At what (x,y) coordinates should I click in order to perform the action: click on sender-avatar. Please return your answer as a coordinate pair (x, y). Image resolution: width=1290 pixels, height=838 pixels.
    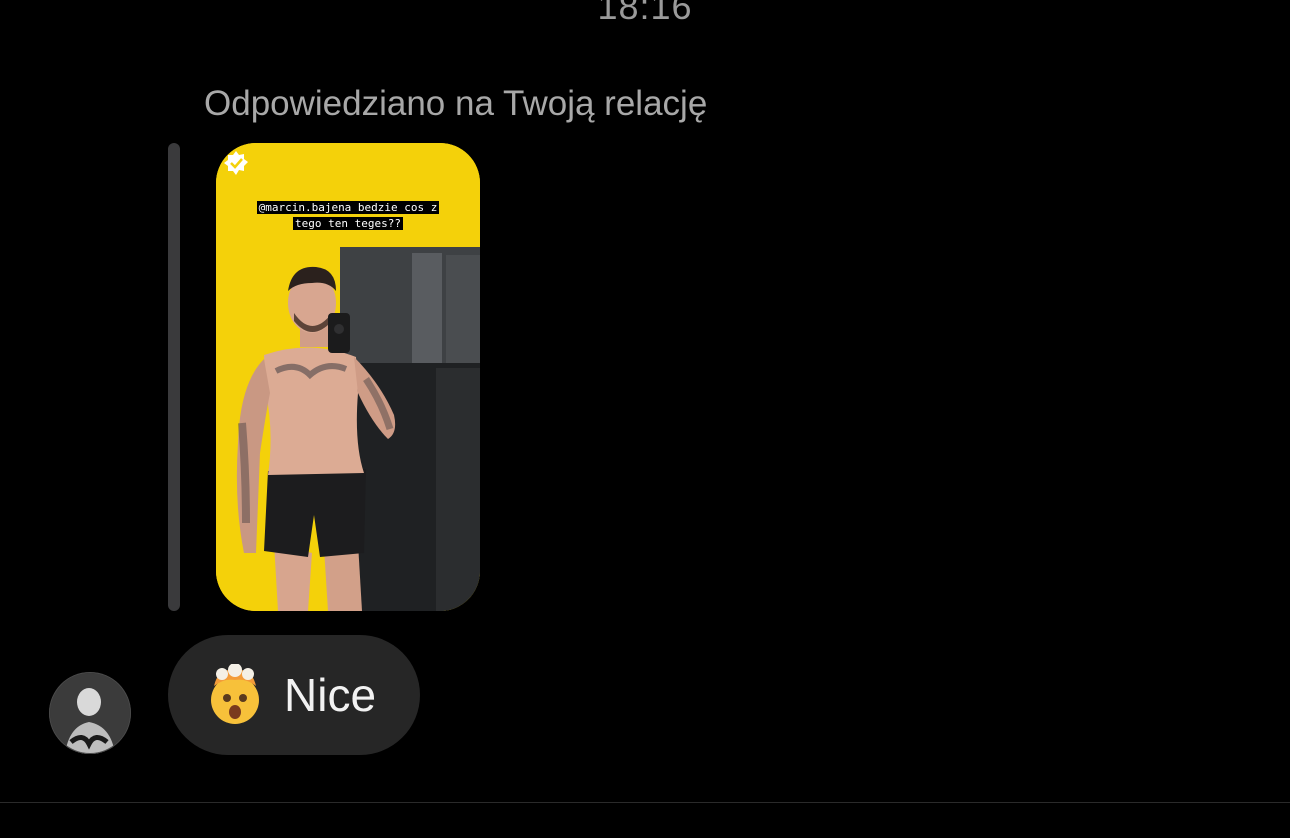
    Looking at the image, I should click on (90, 713).